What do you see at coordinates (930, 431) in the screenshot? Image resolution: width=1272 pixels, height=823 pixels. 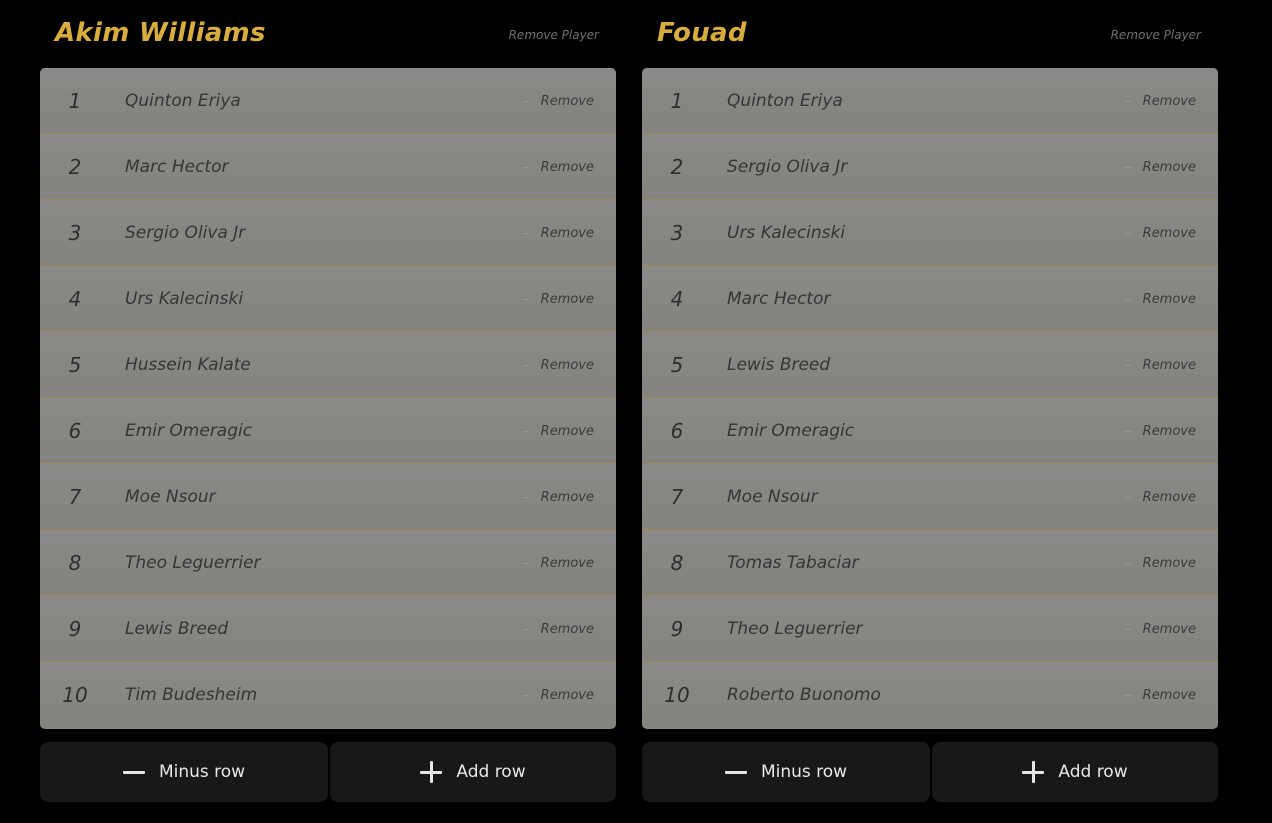 I see `ranking-row: 6 Emir Omeragic Remove` at bounding box center [930, 431].